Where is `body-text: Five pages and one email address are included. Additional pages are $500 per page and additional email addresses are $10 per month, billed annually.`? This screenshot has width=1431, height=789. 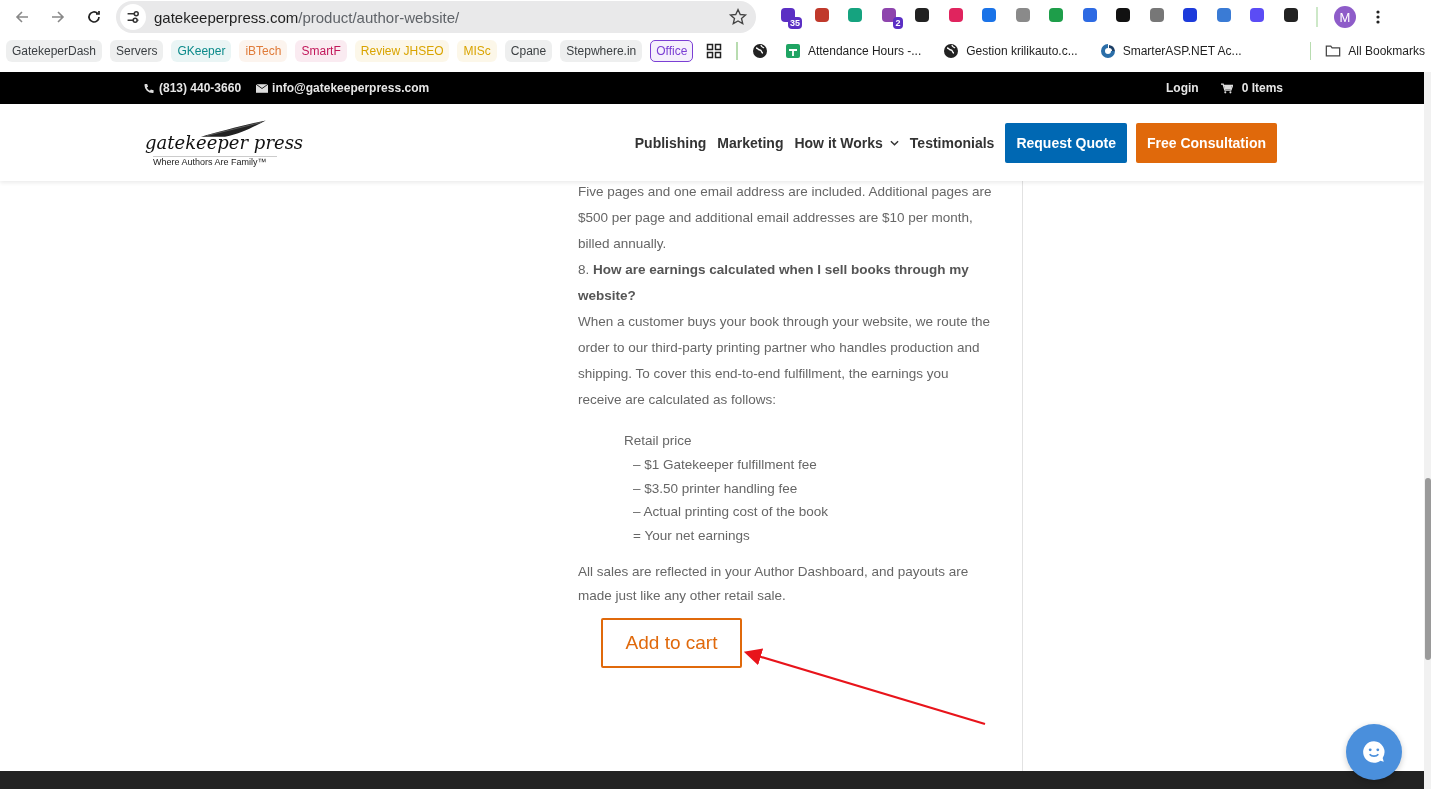
body-text: Five pages and one email address are included. Additional pages are $500 per page and additional email addresses are $10 per month, billed annually. is located at coordinates (785, 218).